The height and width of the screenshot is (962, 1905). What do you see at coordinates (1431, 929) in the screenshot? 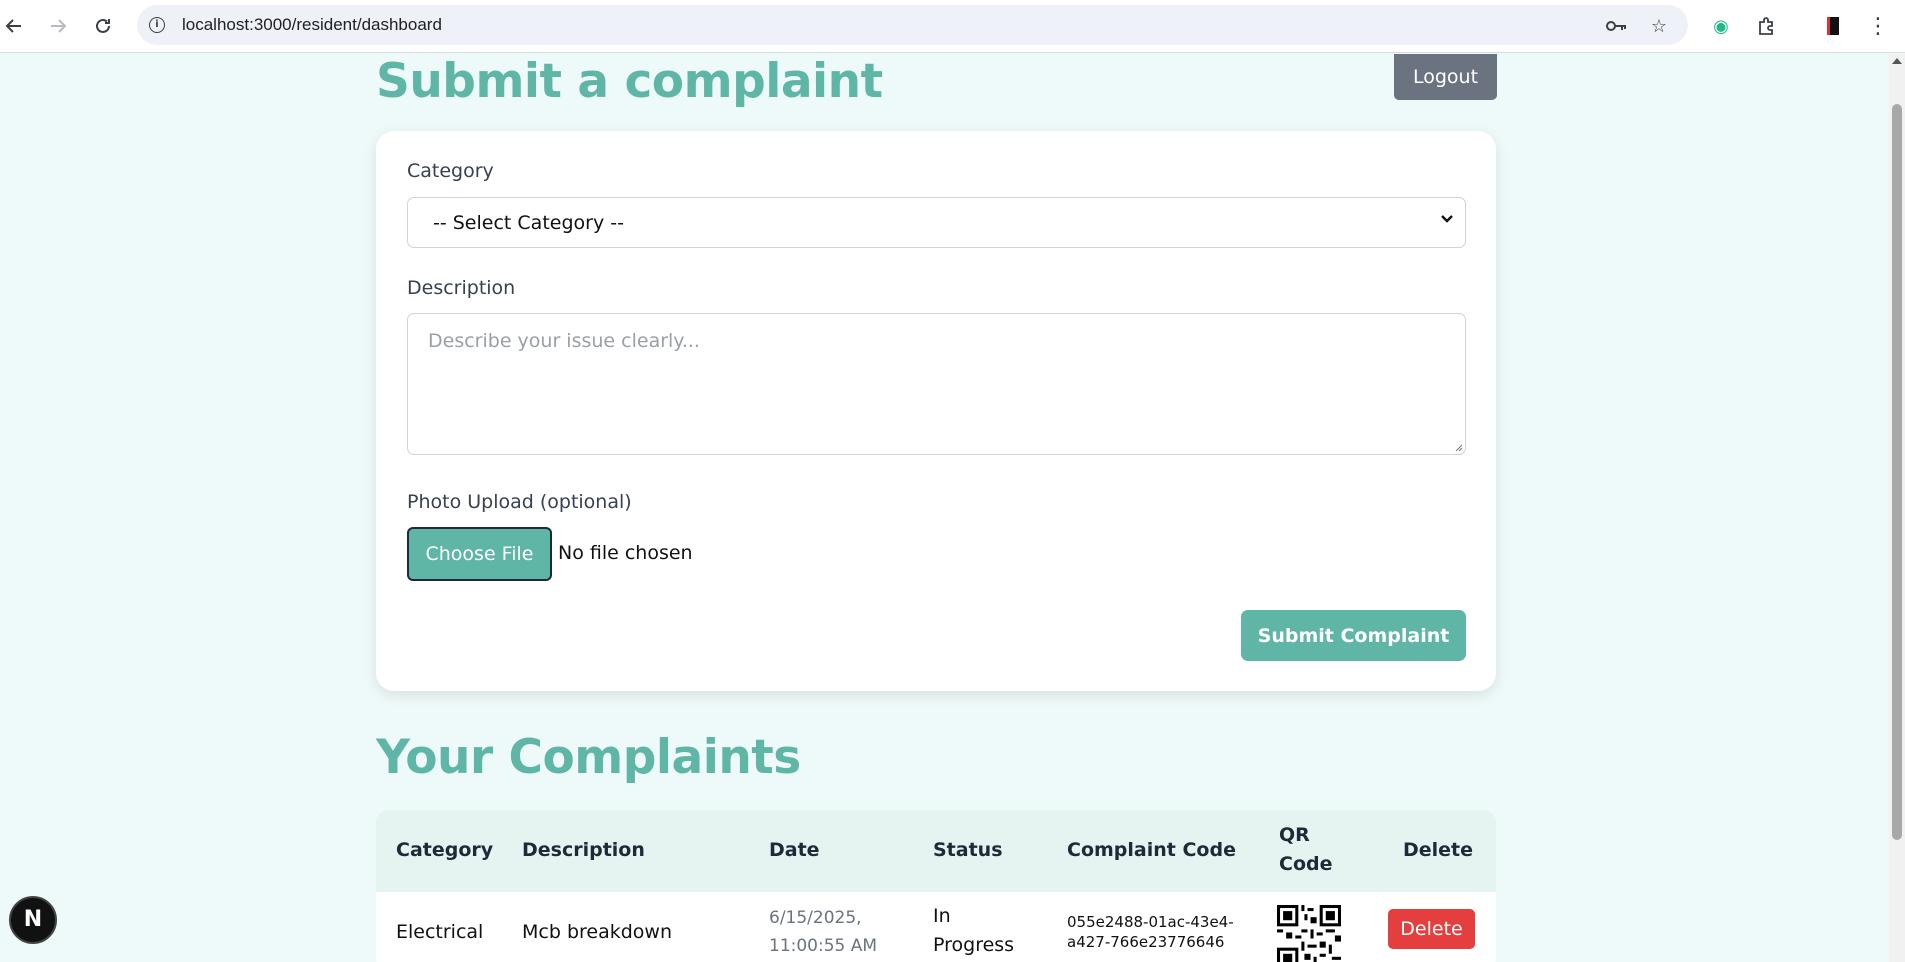
I see `delete-complaint-button: Delete` at bounding box center [1431, 929].